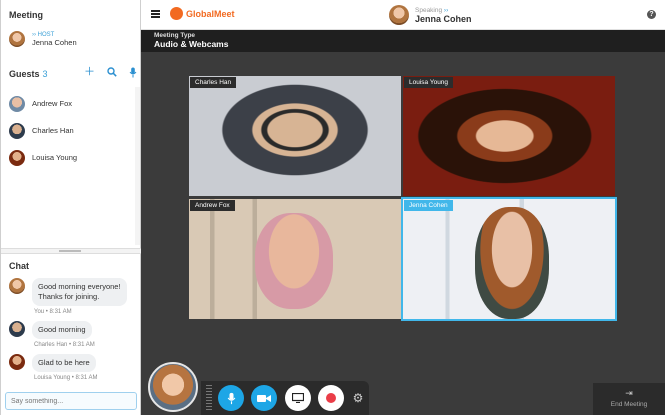 The height and width of the screenshot is (415, 665). I want to click on guests-header: Guests 3 ＋, so click(73, 74).